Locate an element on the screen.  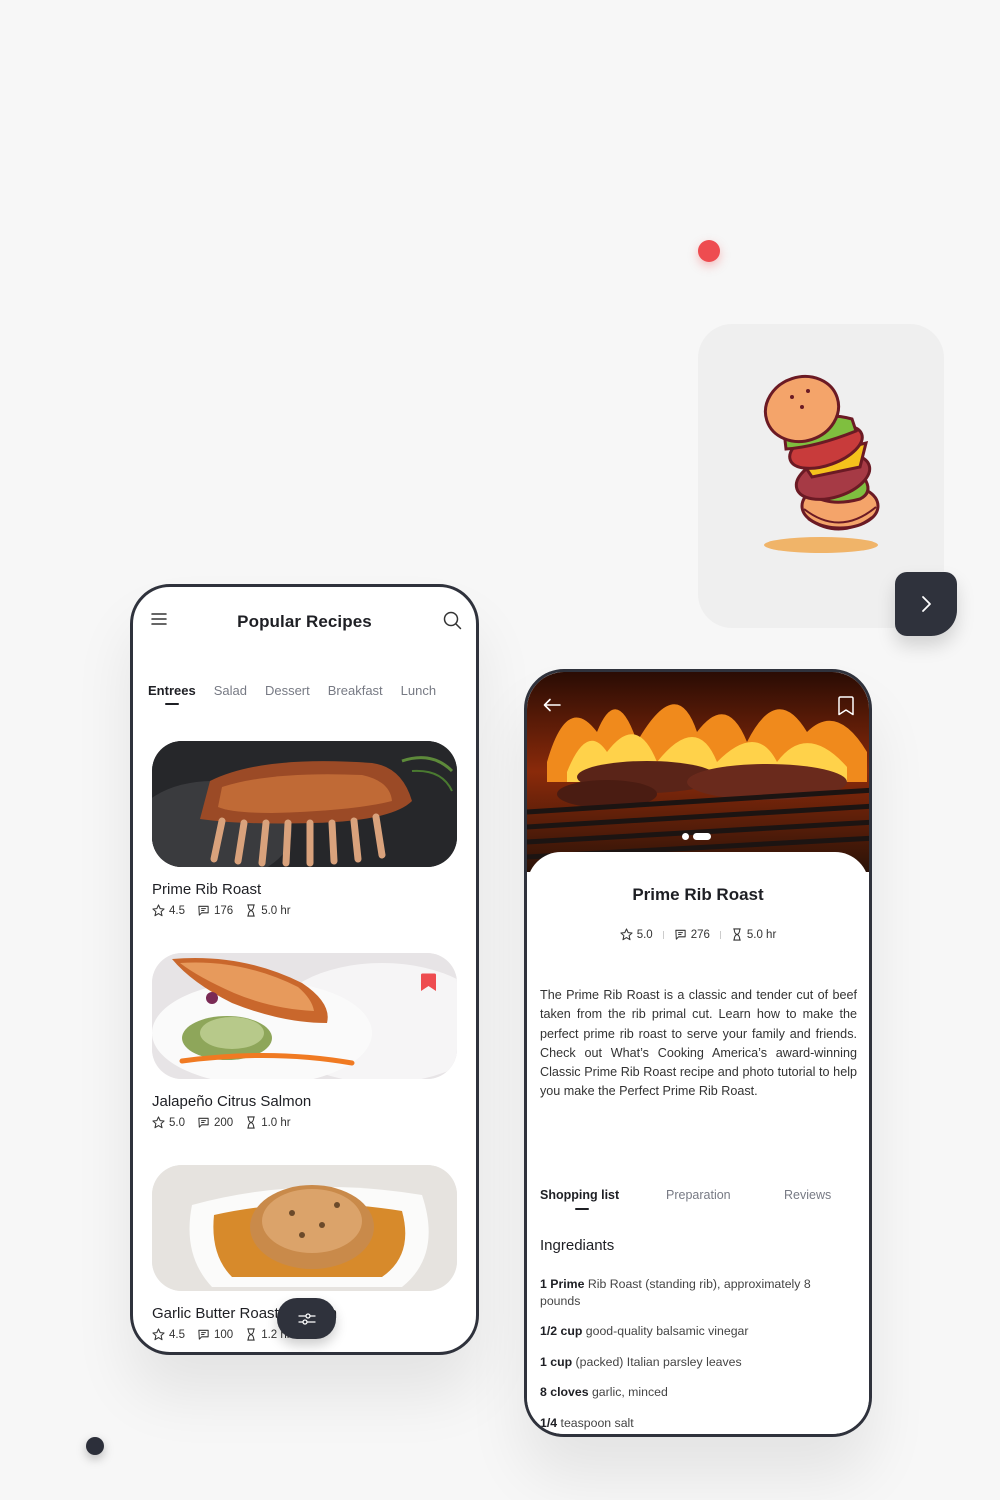
image-pager is located at coordinates (696, 836).